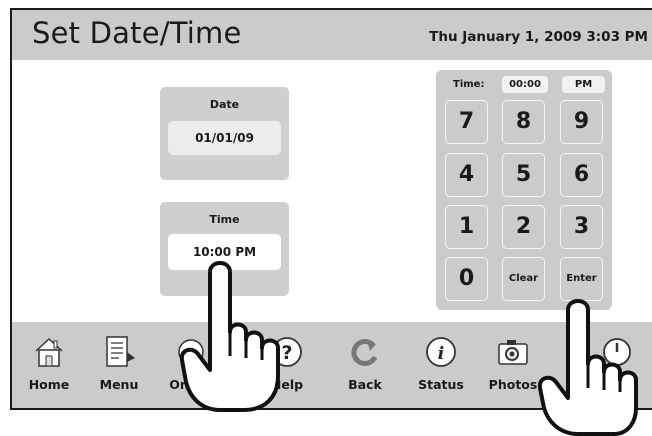 The height and width of the screenshot is (436, 652). I want to click on back-label: Back, so click(365, 384).